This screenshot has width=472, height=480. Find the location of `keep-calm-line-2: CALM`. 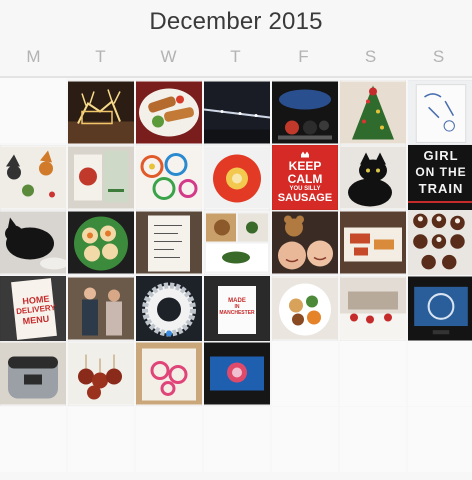

keep-calm-line-2: CALM is located at coordinates (305, 179).